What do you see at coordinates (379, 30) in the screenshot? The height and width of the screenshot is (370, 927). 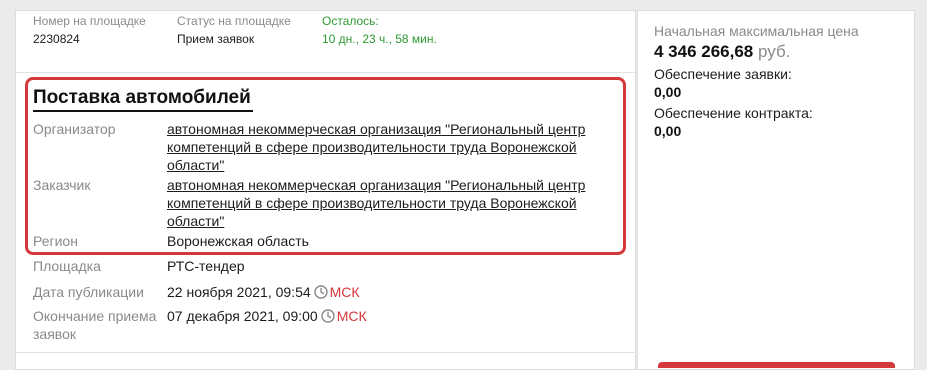 I see `meta-remaining: Осталось: 10 дн., 23 ч., 58 мин.` at bounding box center [379, 30].